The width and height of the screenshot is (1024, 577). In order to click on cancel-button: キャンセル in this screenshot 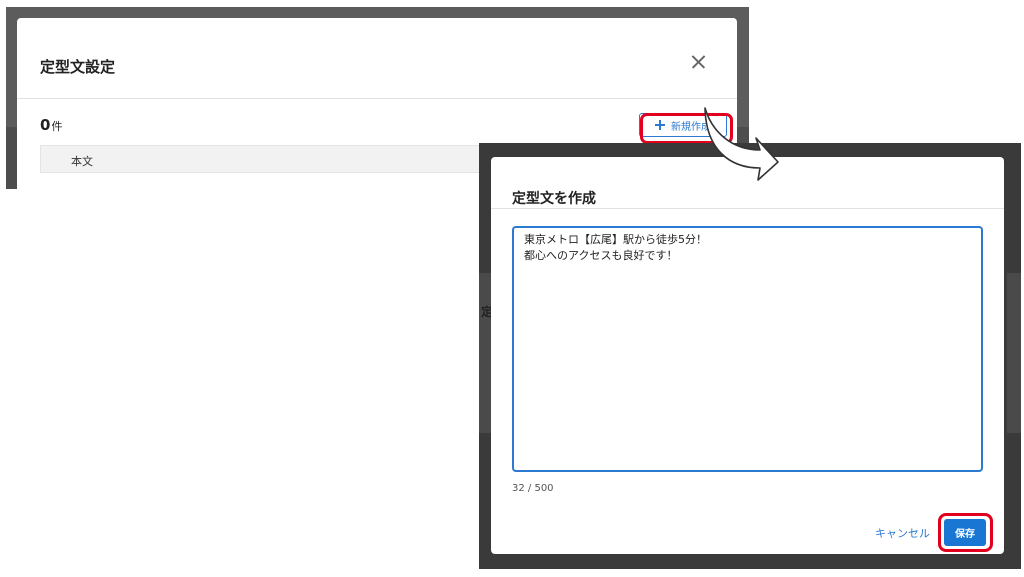, I will do `click(902, 533)`.